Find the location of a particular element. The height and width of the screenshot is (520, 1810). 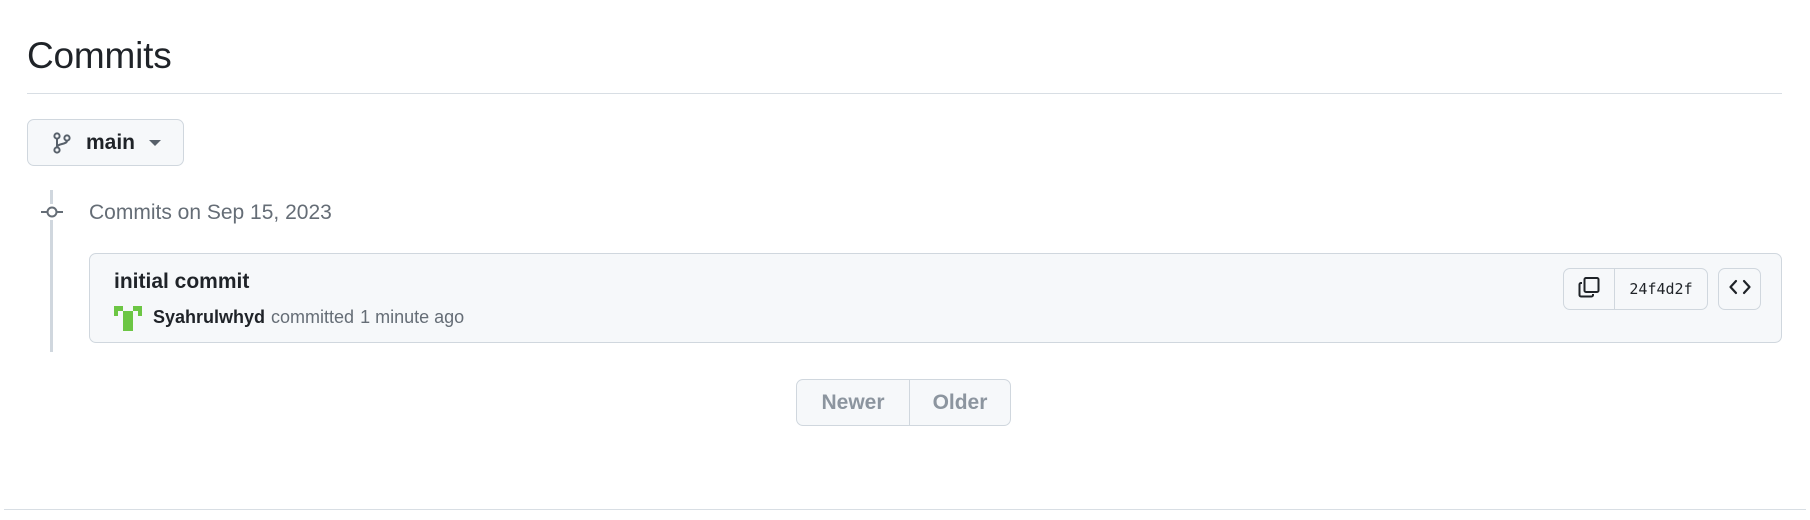

commit-message-link: initial commit is located at coordinates (181, 282).